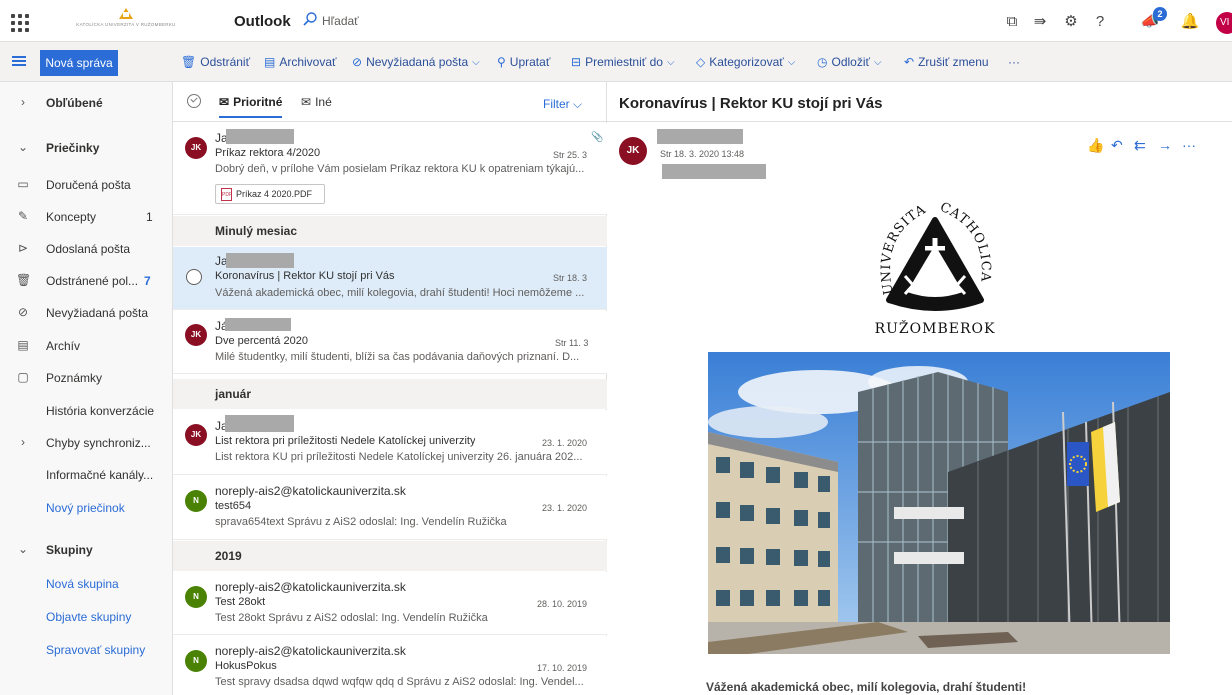  I want to click on app-launcher-icon, so click(18, 21).